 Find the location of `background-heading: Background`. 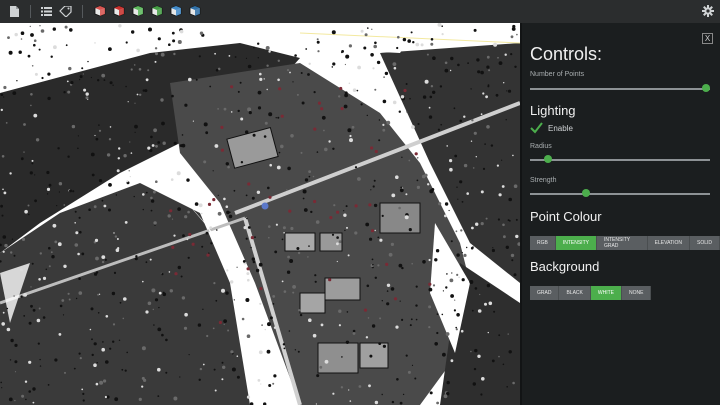

background-heading: Background is located at coordinates (565, 266).